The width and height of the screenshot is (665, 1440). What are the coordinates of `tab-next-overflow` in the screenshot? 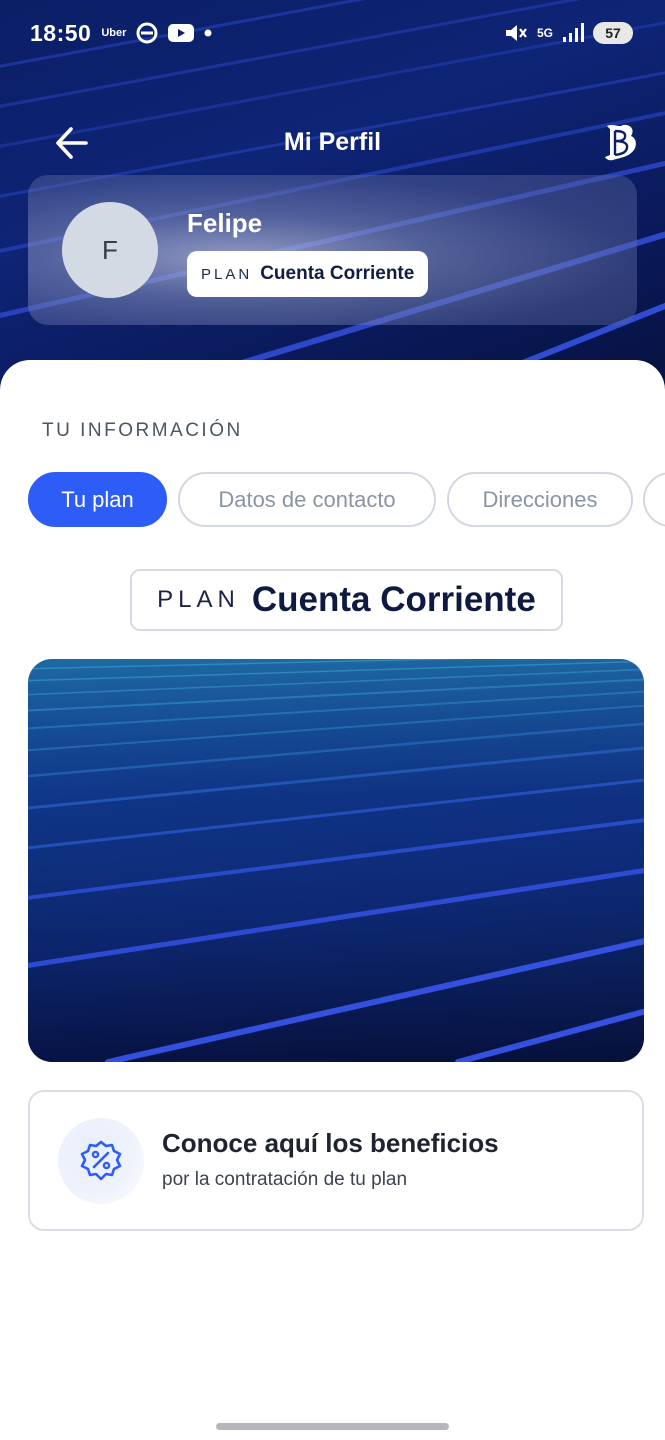 It's located at (654, 499).